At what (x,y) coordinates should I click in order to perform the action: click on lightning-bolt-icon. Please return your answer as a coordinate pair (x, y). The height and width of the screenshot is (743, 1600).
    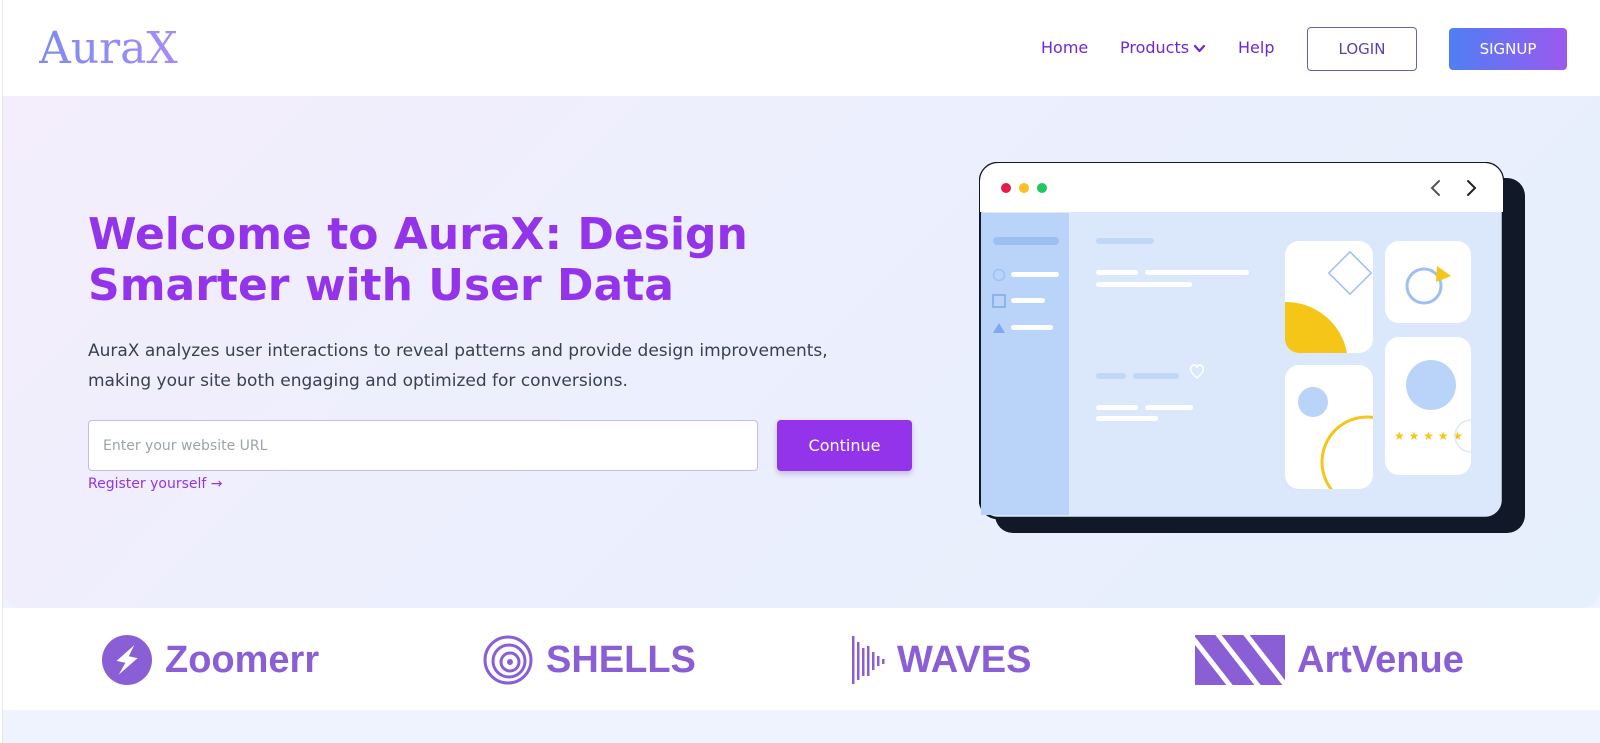
    Looking at the image, I should click on (127, 660).